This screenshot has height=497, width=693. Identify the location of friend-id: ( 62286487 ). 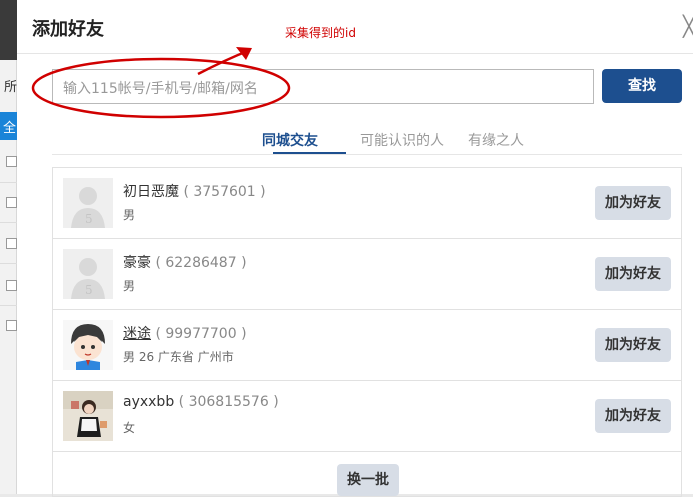
(201, 263).